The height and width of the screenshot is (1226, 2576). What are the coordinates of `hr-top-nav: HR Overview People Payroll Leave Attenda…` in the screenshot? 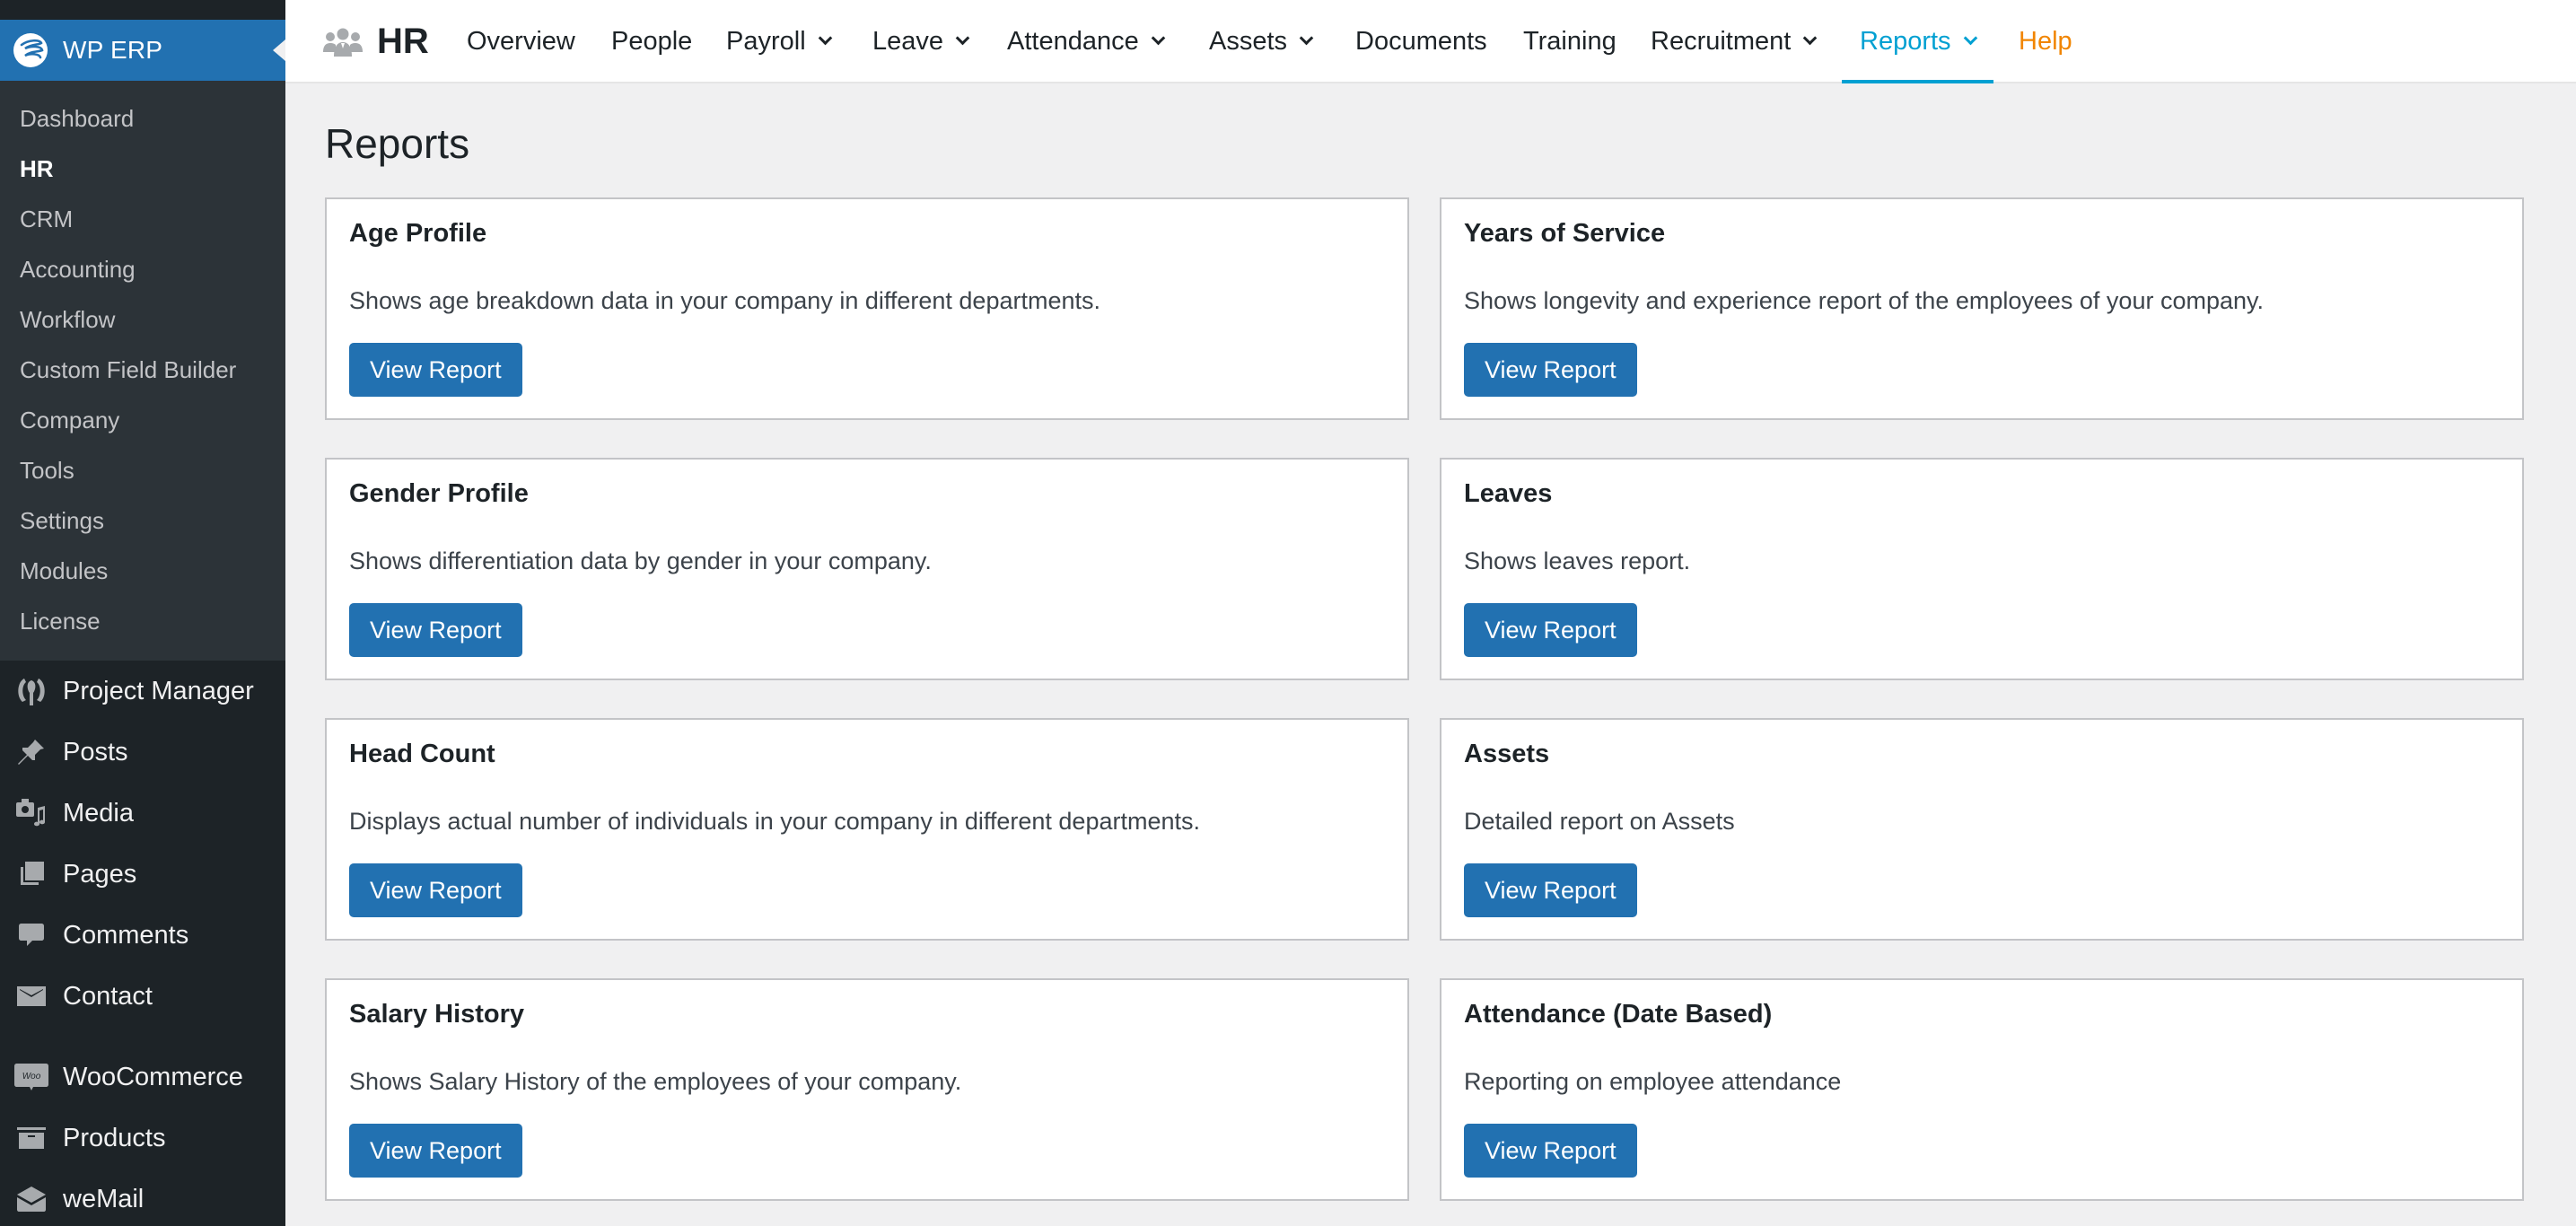 It's located at (1430, 41).